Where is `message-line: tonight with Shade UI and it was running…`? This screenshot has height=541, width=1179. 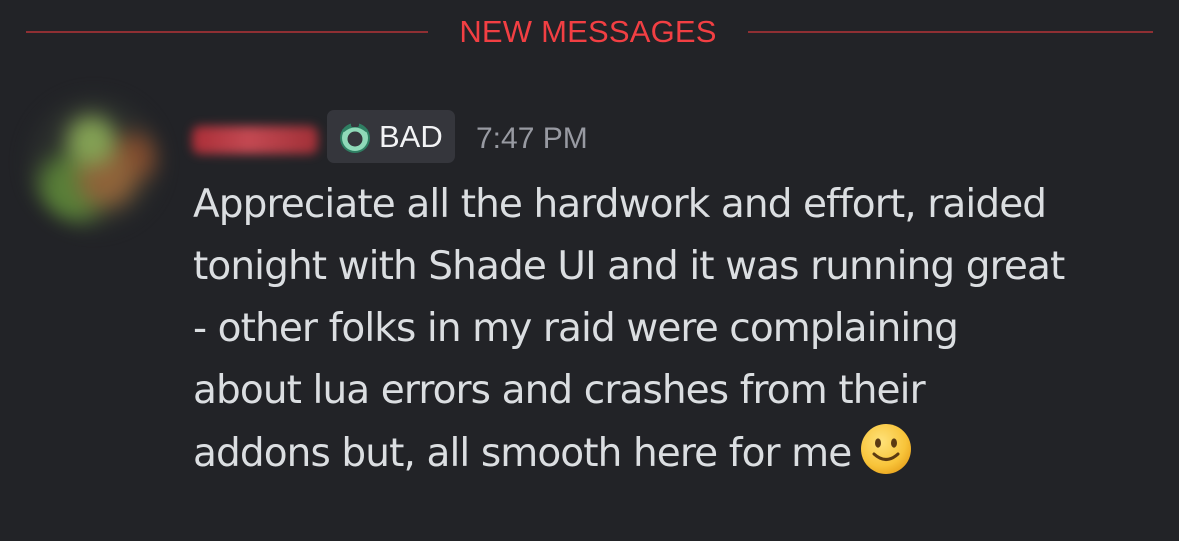 message-line: tonight with Shade UI and it was running… is located at coordinates (629, 266).